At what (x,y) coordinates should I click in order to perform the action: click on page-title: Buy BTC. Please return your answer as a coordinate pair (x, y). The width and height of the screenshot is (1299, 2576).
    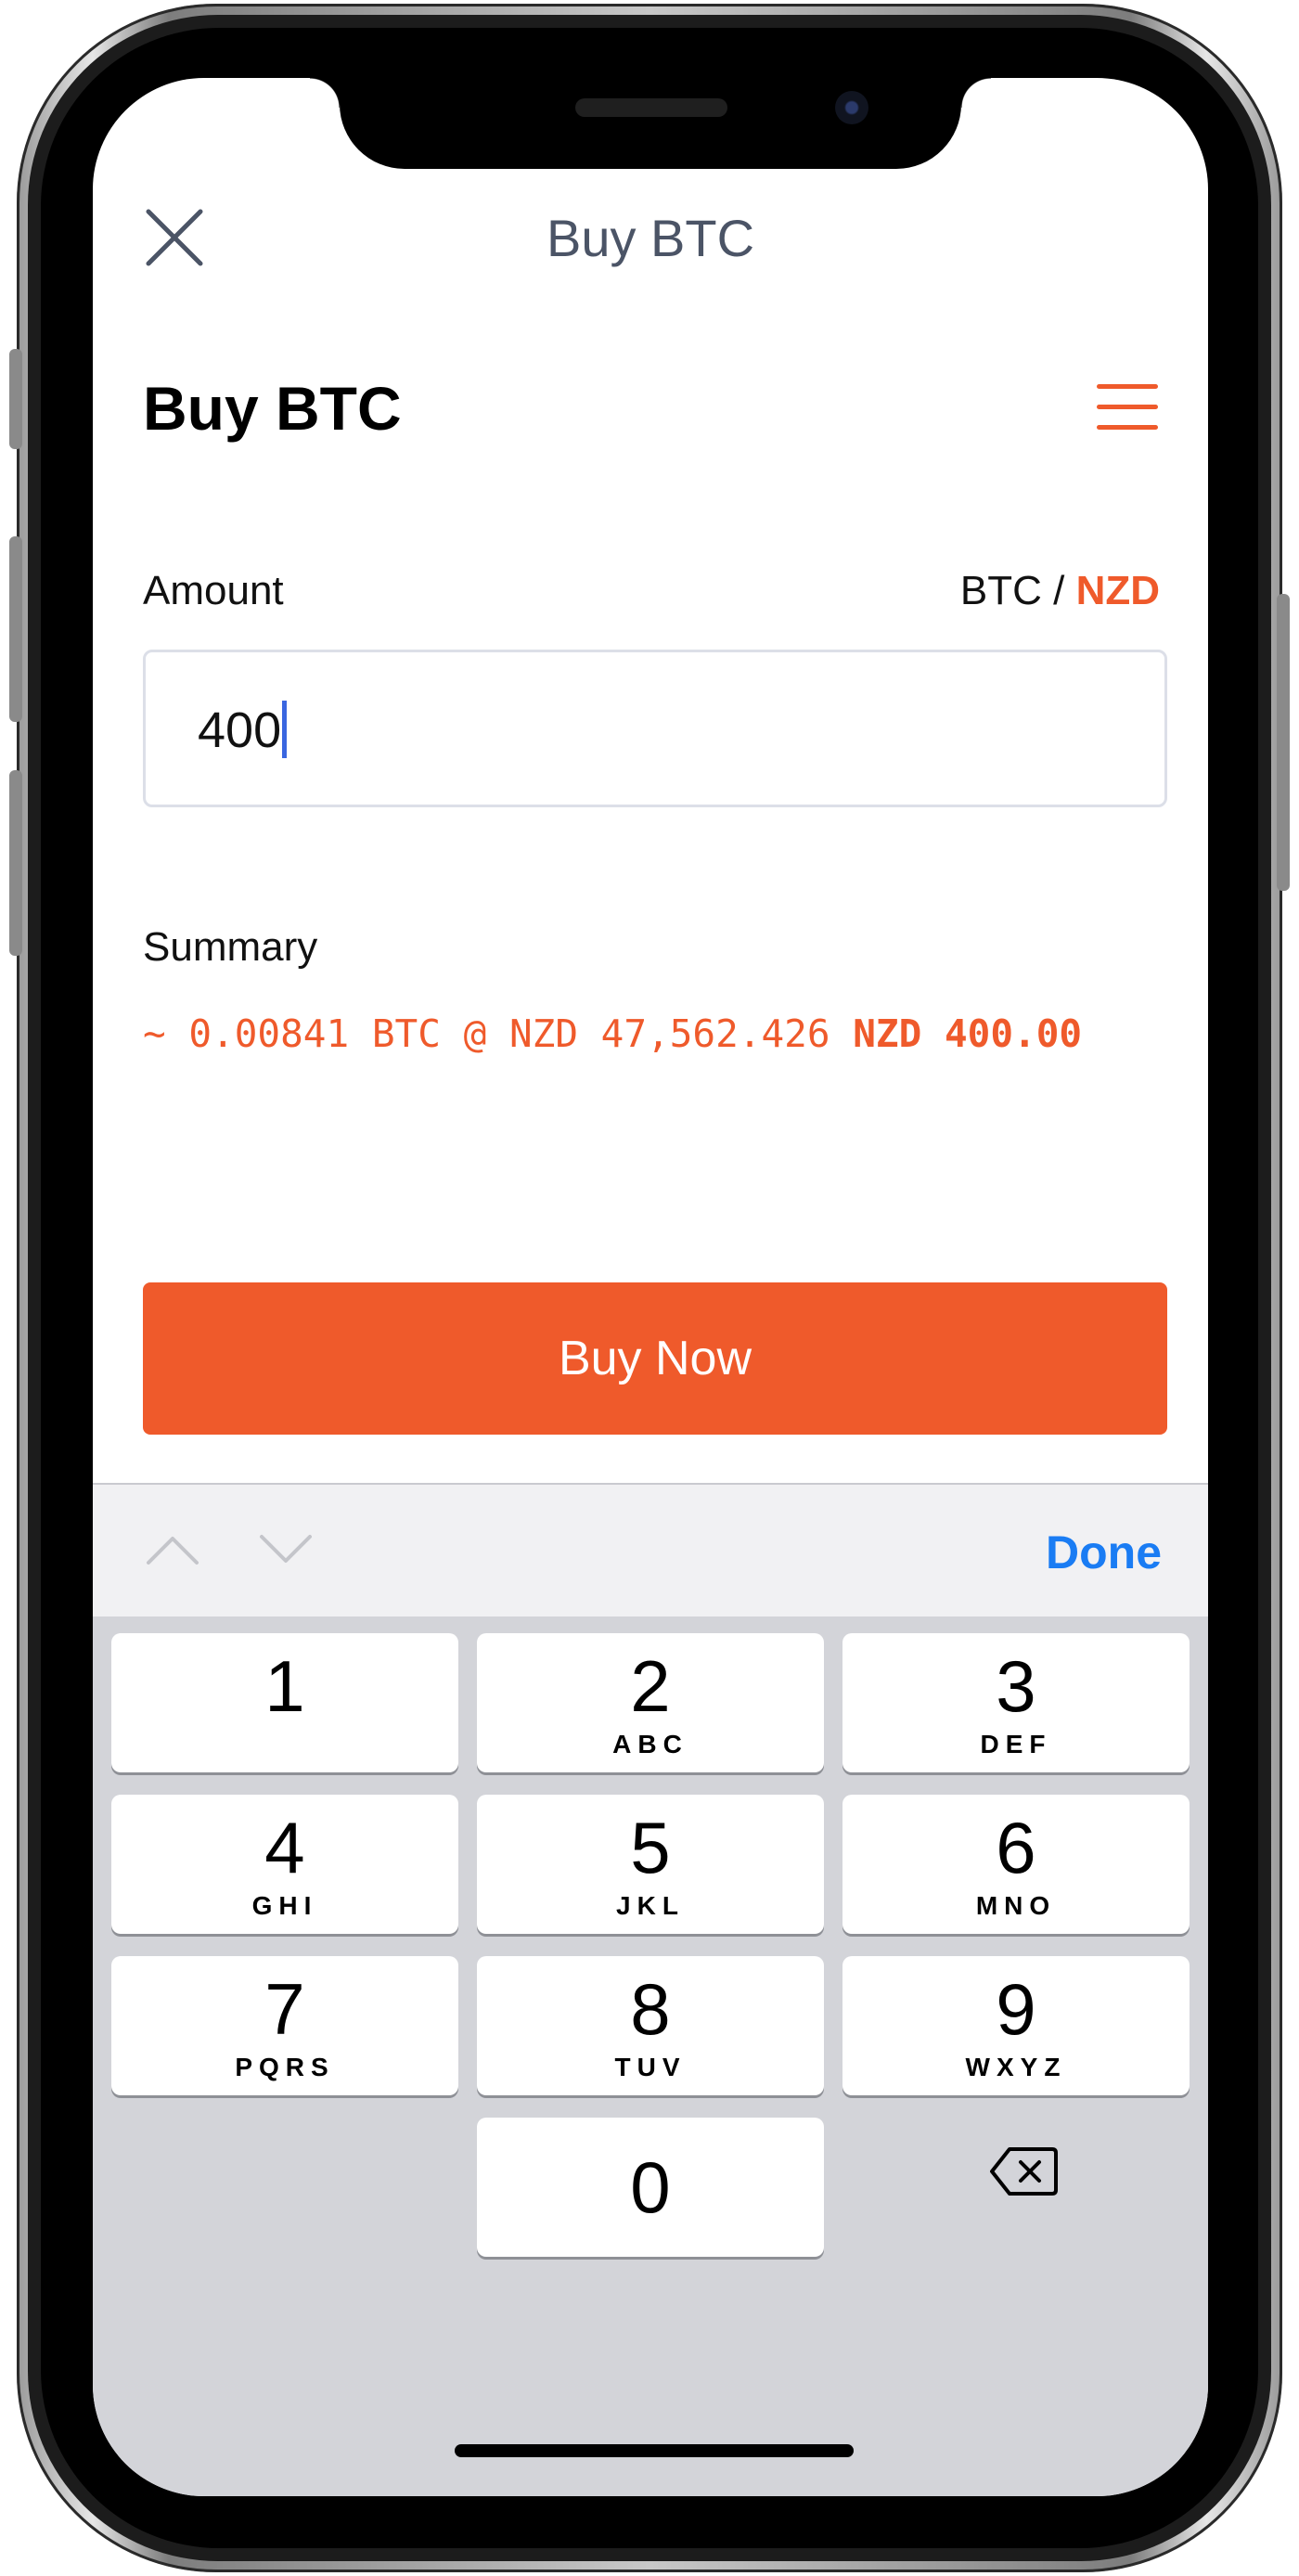
    Looking at the image, I should click on (272, 409).